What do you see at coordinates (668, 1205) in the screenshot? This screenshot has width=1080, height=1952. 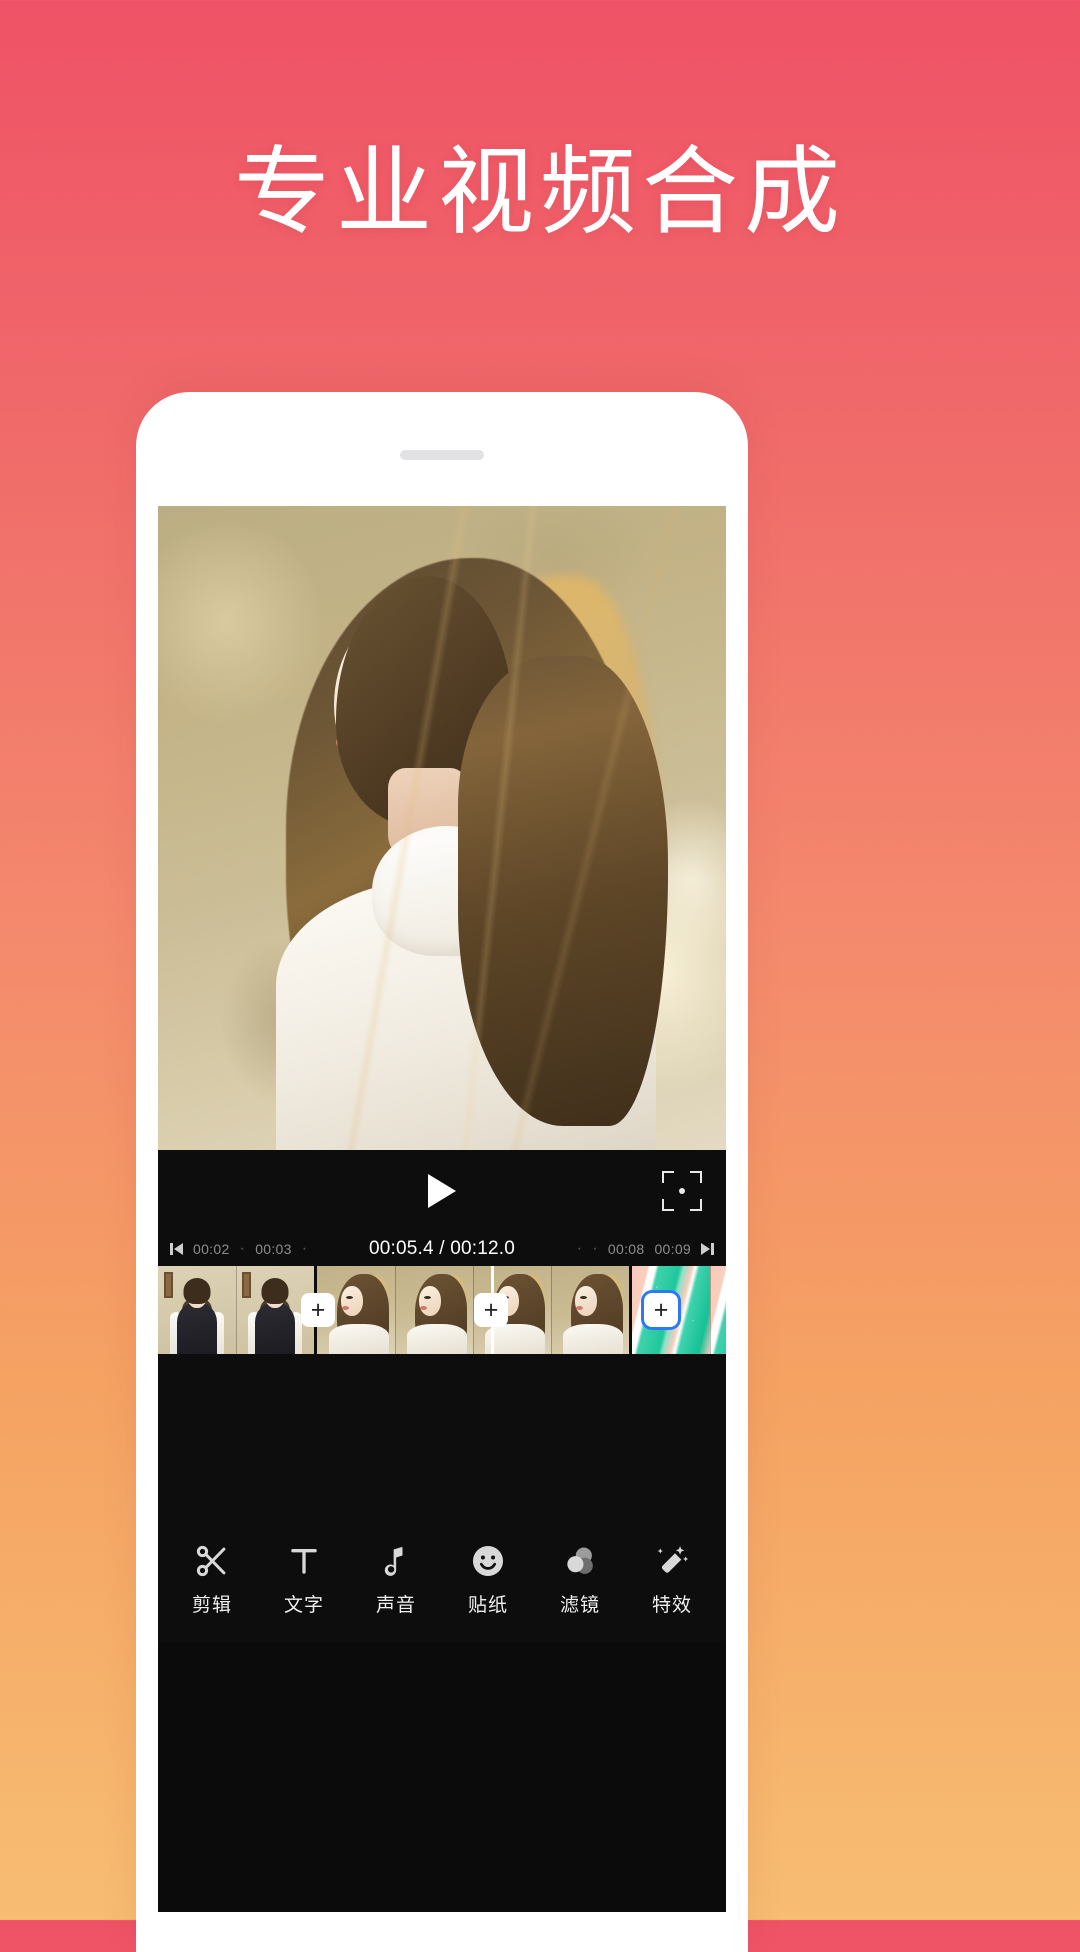 I see `crop-corner-bl` at bounding box center [668, 1205].